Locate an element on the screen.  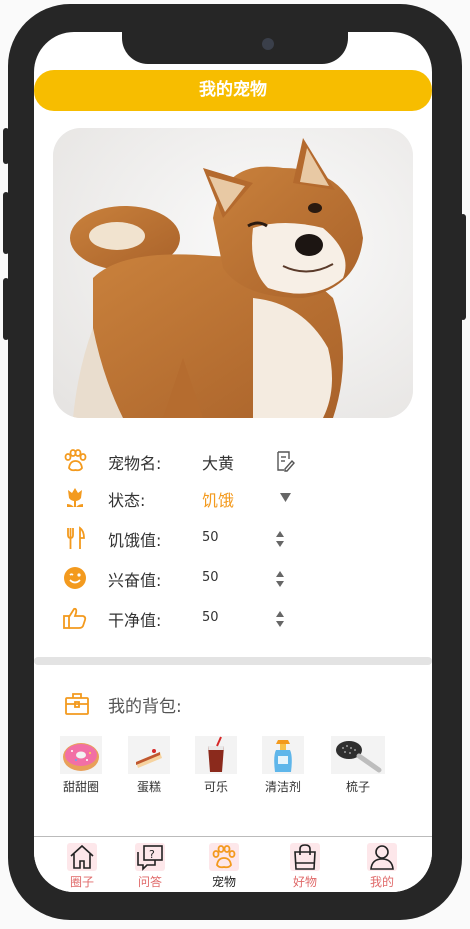
bag-item-donut: 甜甜圈 is located at coordinates (81, 765).